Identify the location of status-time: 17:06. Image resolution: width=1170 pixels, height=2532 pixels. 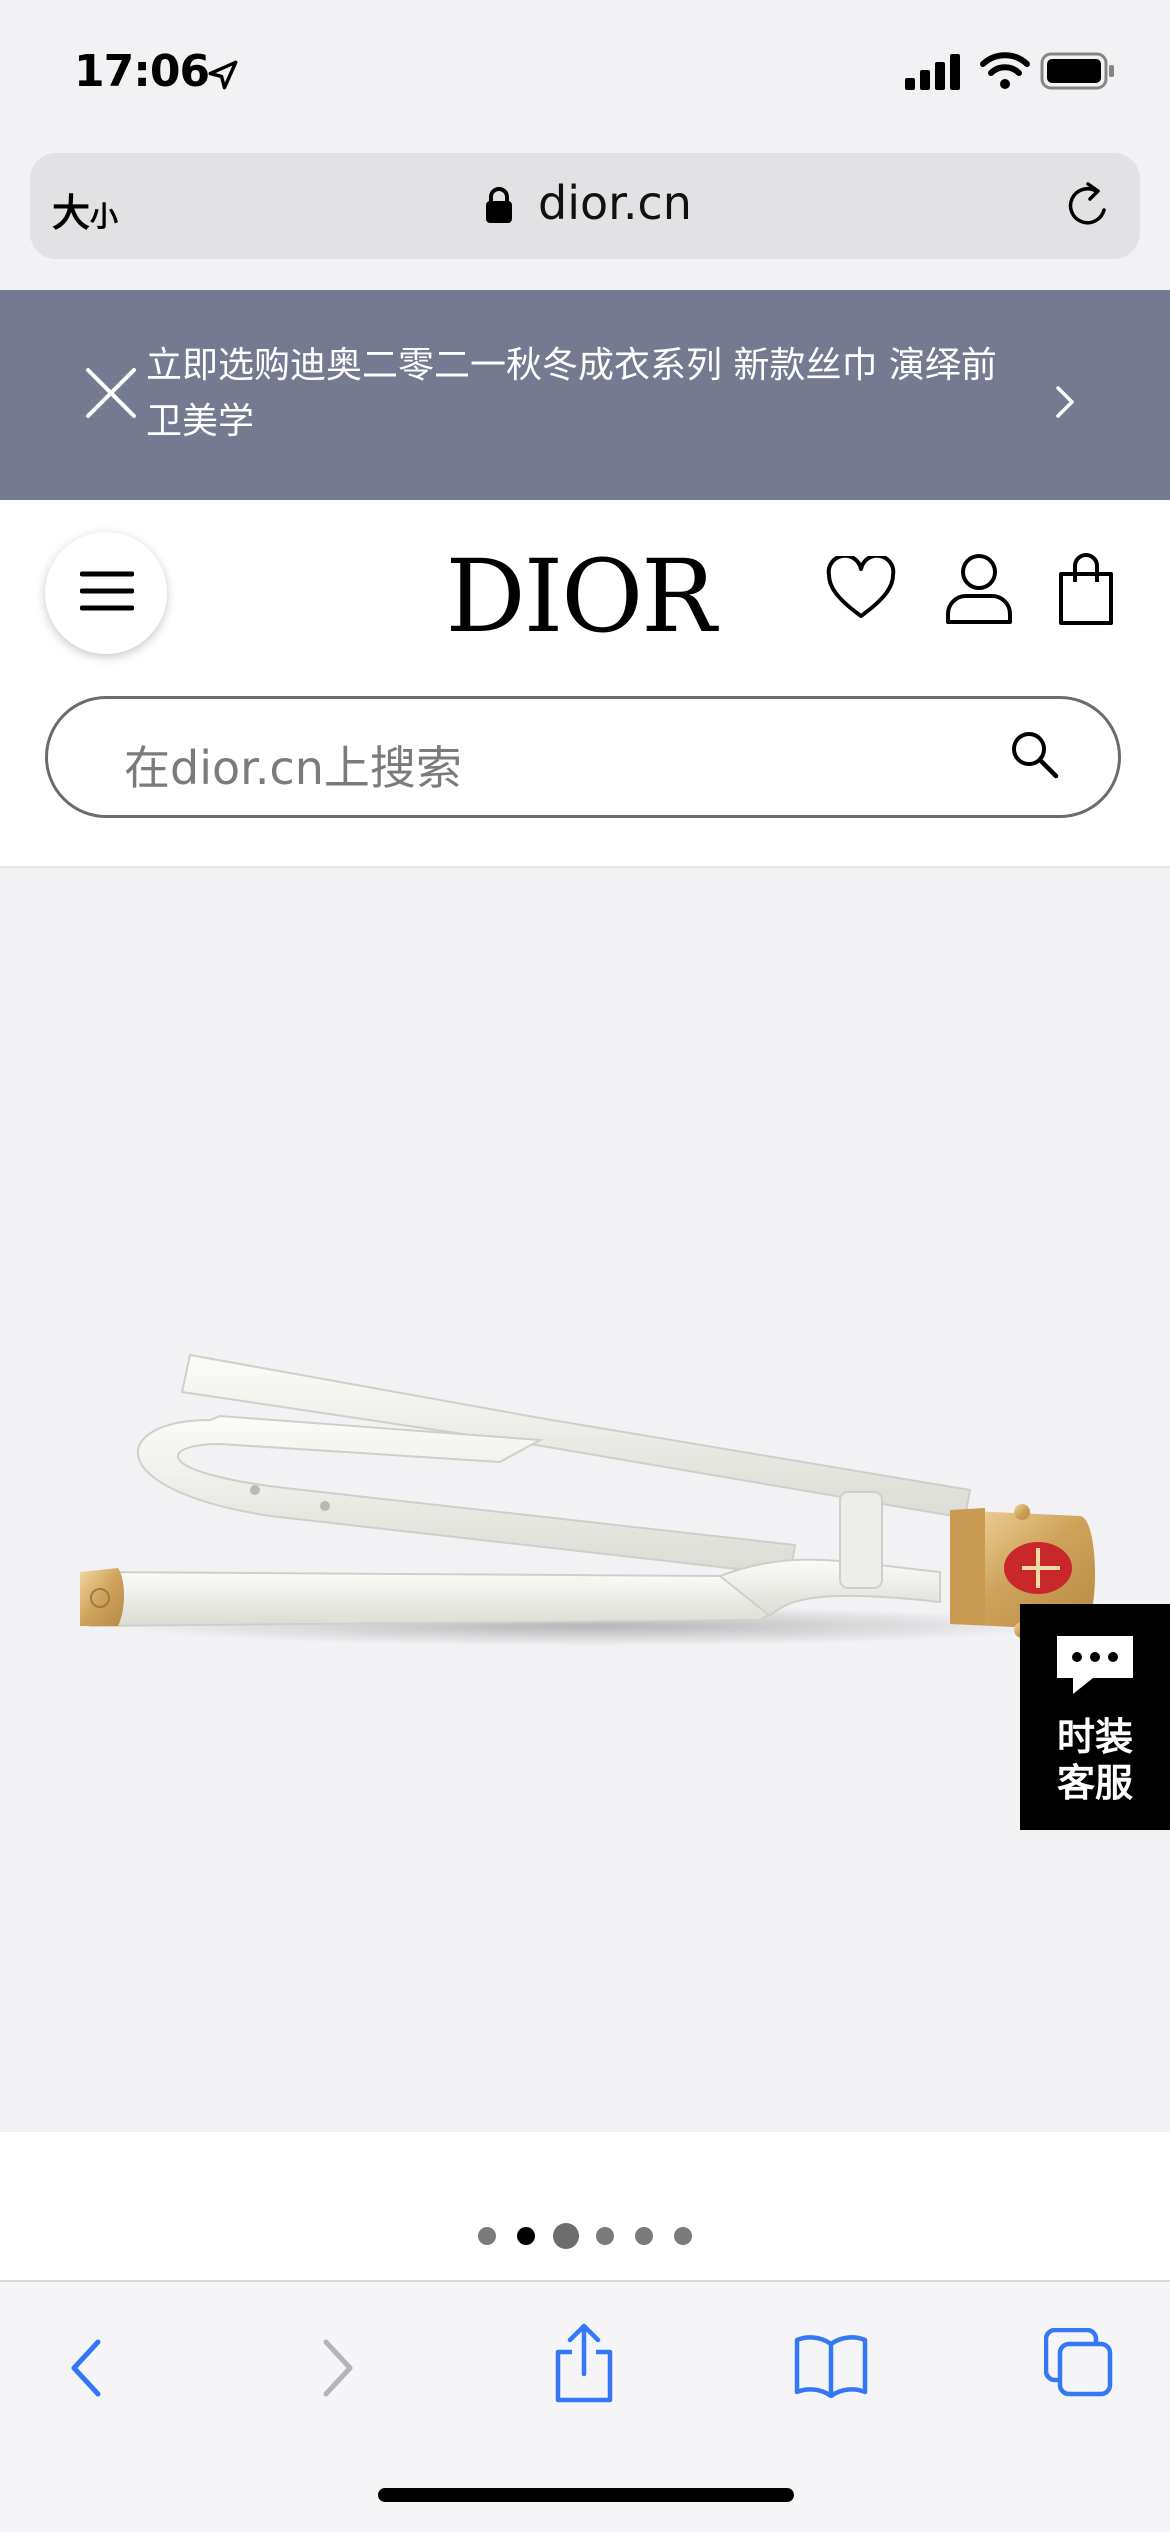
(142, 71).